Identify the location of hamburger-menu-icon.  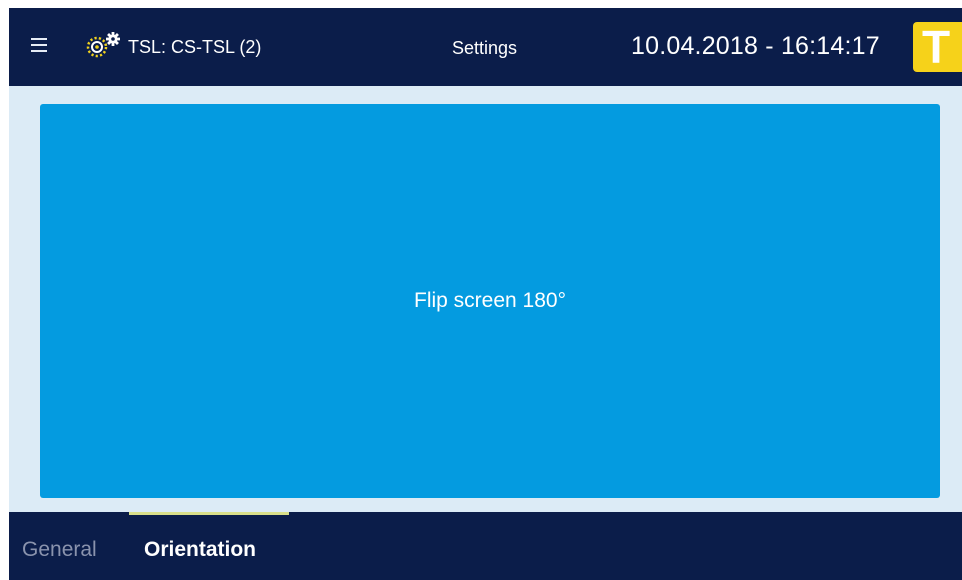
(39, 45).